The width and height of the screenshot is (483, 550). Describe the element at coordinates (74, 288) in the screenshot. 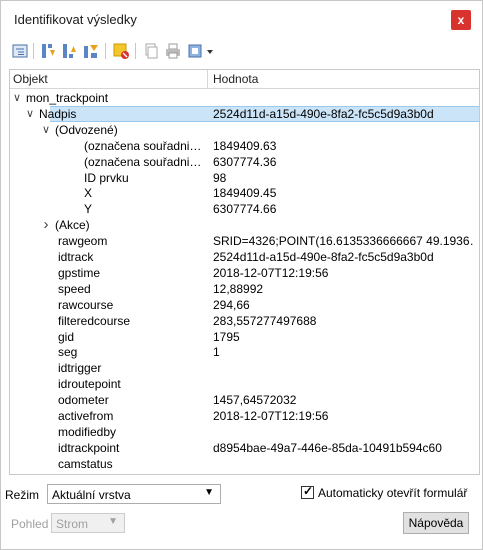

I see `tree-row-object: speed` at that location.